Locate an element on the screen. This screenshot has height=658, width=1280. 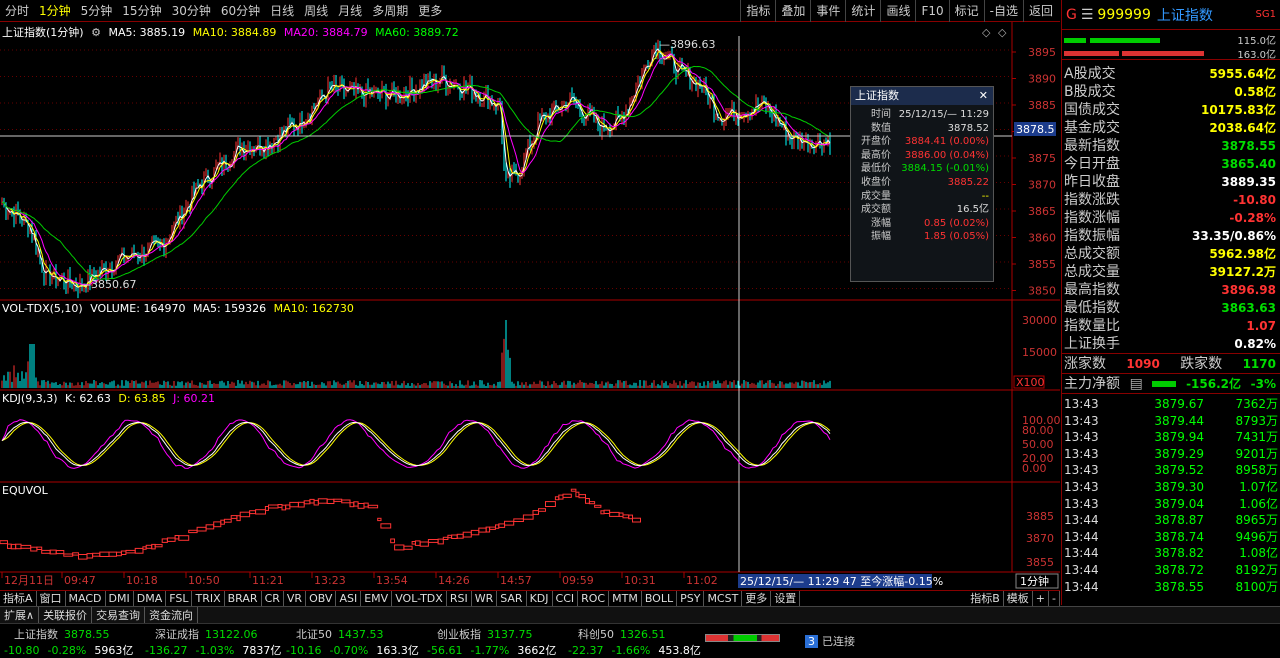
low-label: —3850.67 is located at coordinates (108, 284).